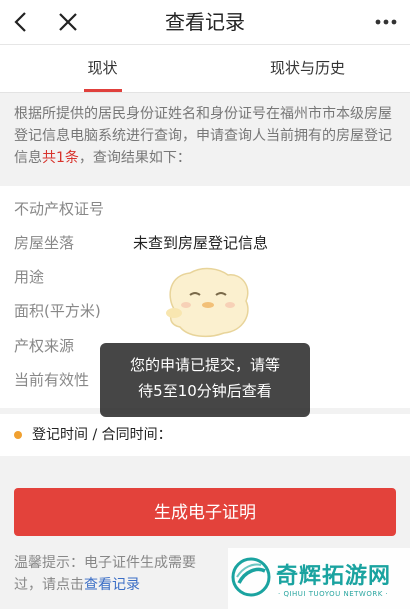  Describe the element at coordinates (205, 380) in the screenshot. I see `submitted-toast: 您的申请已提交，请等 待5至10分钟后查看` at that location.